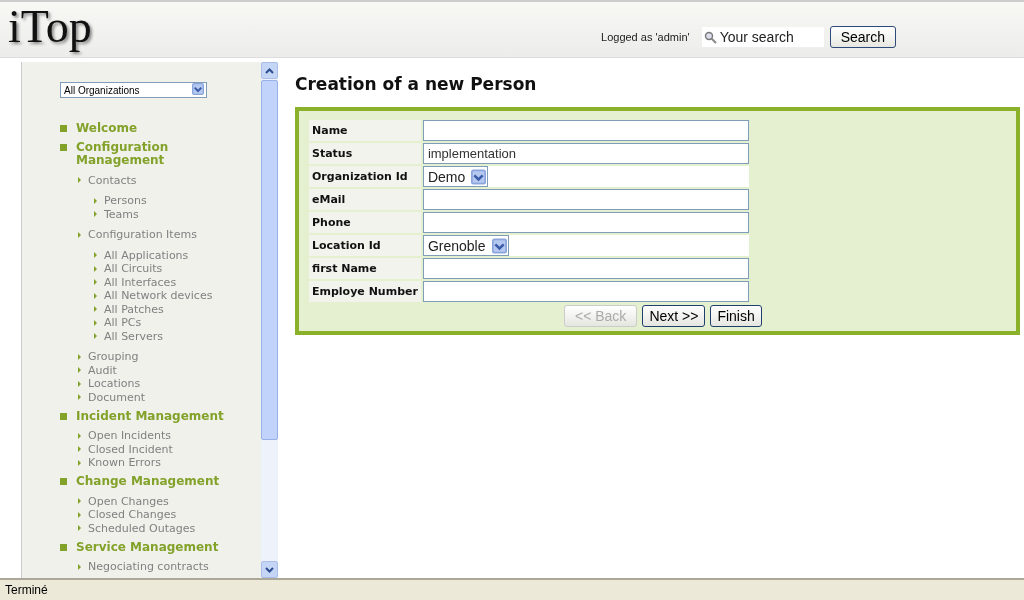 The width and height of the screenshot is (1024, 600). What do you see at coordinates (365, 176) in the screenshot?
I see `field-label: Organization Id` at bounding box center [365, 176].